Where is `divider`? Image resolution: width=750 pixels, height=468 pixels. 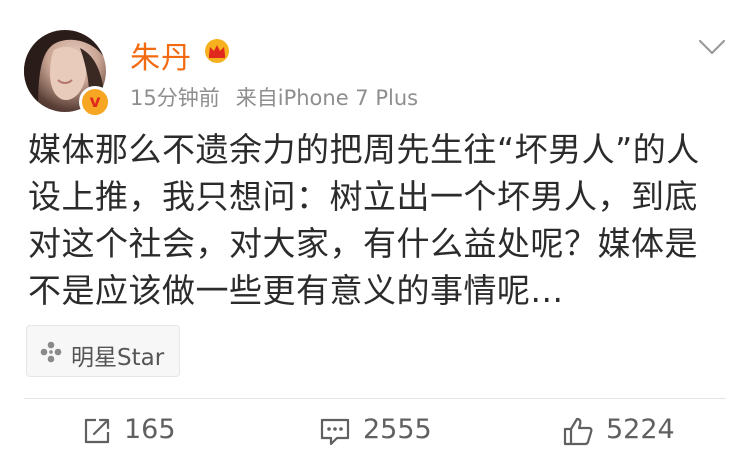
divider is located at coordinates (375, 398).